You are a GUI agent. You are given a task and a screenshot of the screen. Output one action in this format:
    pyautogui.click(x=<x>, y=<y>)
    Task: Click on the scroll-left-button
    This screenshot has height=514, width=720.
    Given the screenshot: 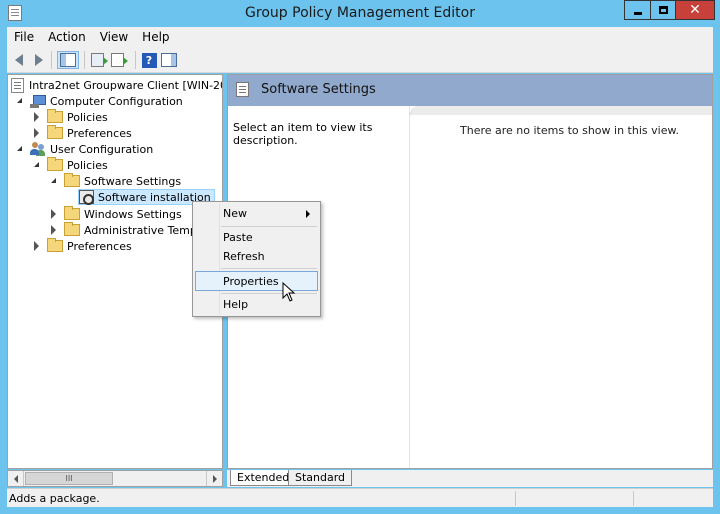 What is the action you would take?
    pyautogui.click(x=16, y=478)
    